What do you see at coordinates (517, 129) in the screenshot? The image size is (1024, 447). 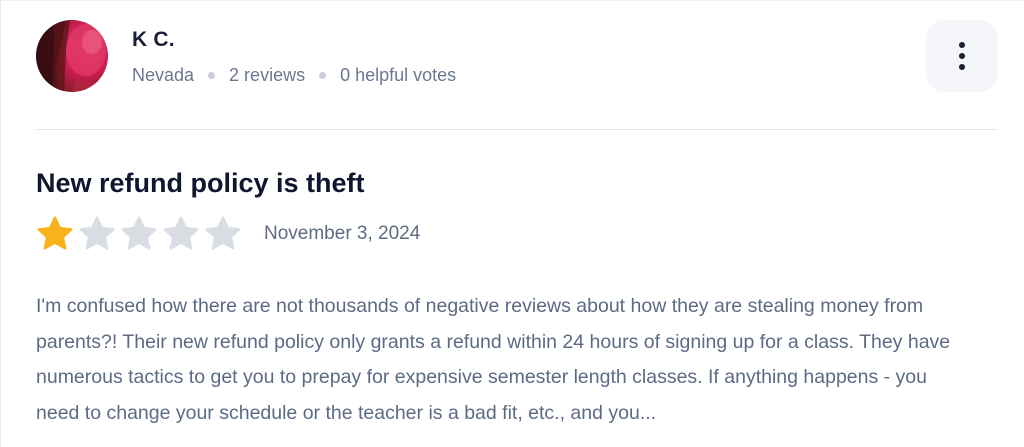 I see `header-divider` at bounding box center [517, 129].